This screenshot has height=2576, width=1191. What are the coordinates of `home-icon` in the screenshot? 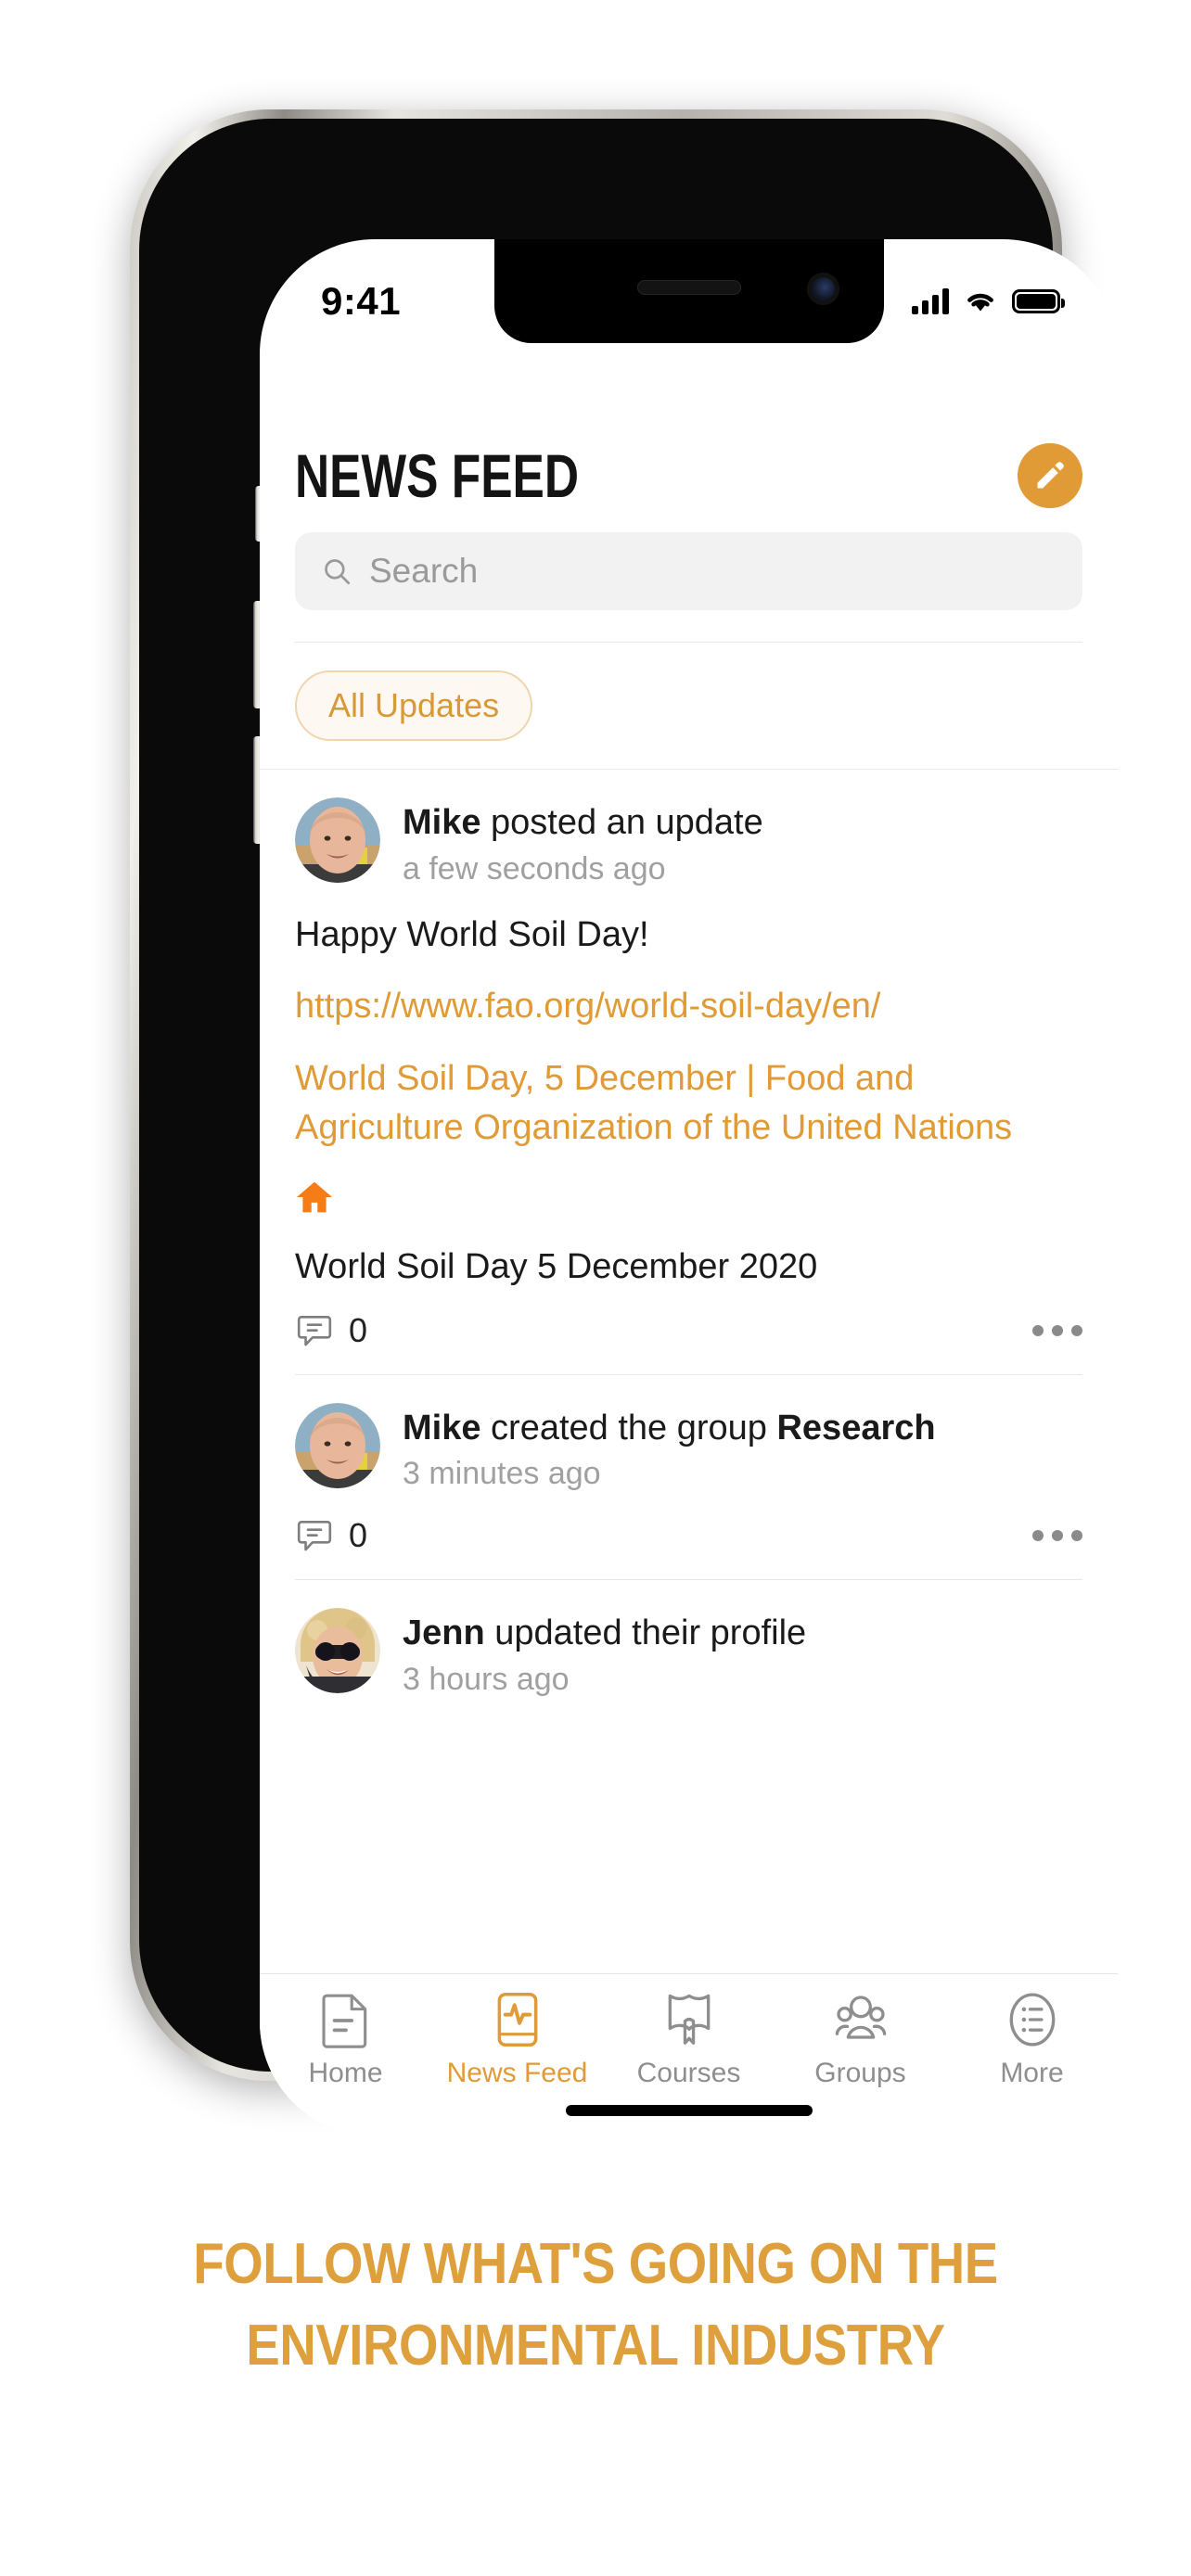 It's located at (314, 1197).